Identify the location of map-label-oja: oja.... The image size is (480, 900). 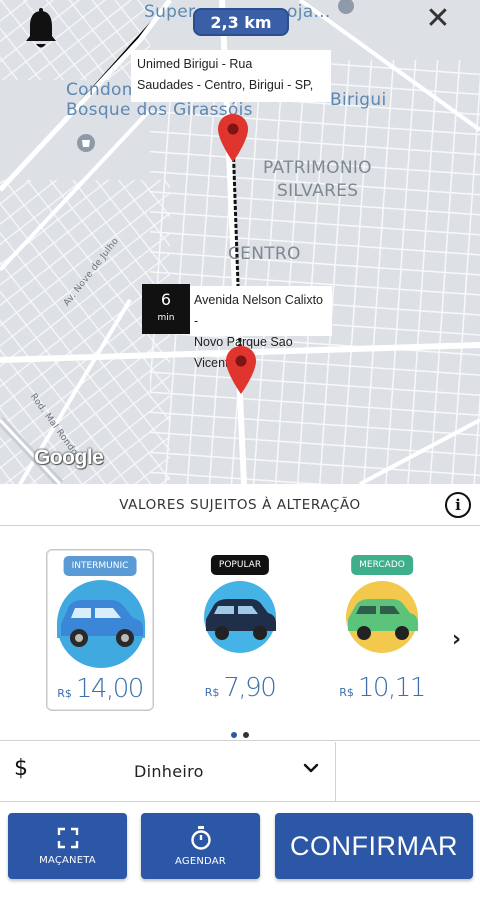
(309, 12).